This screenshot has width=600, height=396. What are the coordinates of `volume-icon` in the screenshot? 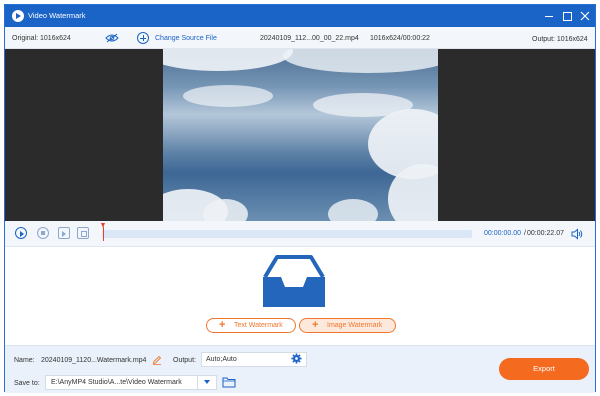 It's located at (577, 234).